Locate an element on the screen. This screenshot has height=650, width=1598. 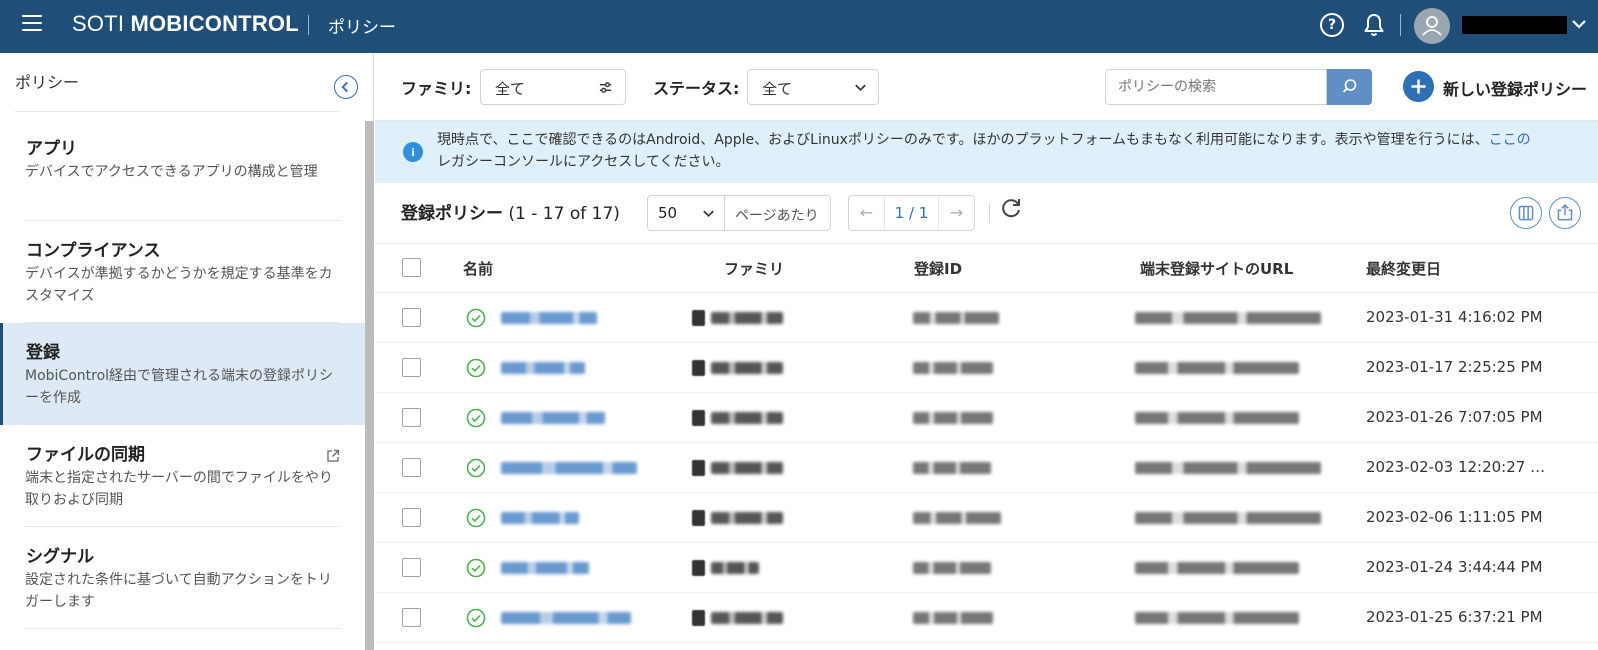
last-modified-date: 2023-01-17 2:25:25 PM is located at coordinates (1454, 367).